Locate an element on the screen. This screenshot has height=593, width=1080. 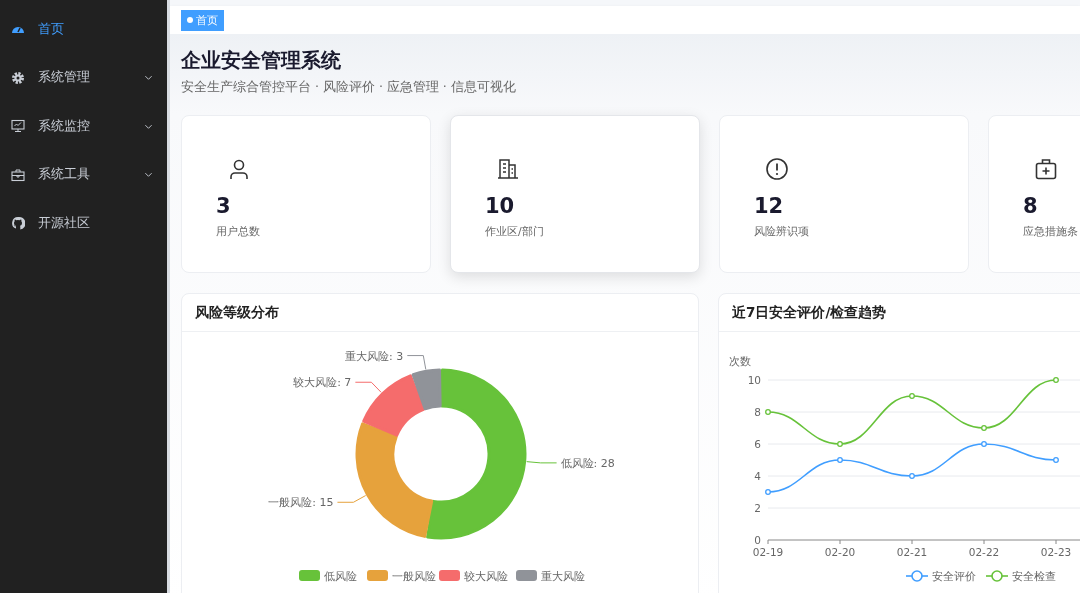
stat-value: 8 is located at coordinates (1030, 206).